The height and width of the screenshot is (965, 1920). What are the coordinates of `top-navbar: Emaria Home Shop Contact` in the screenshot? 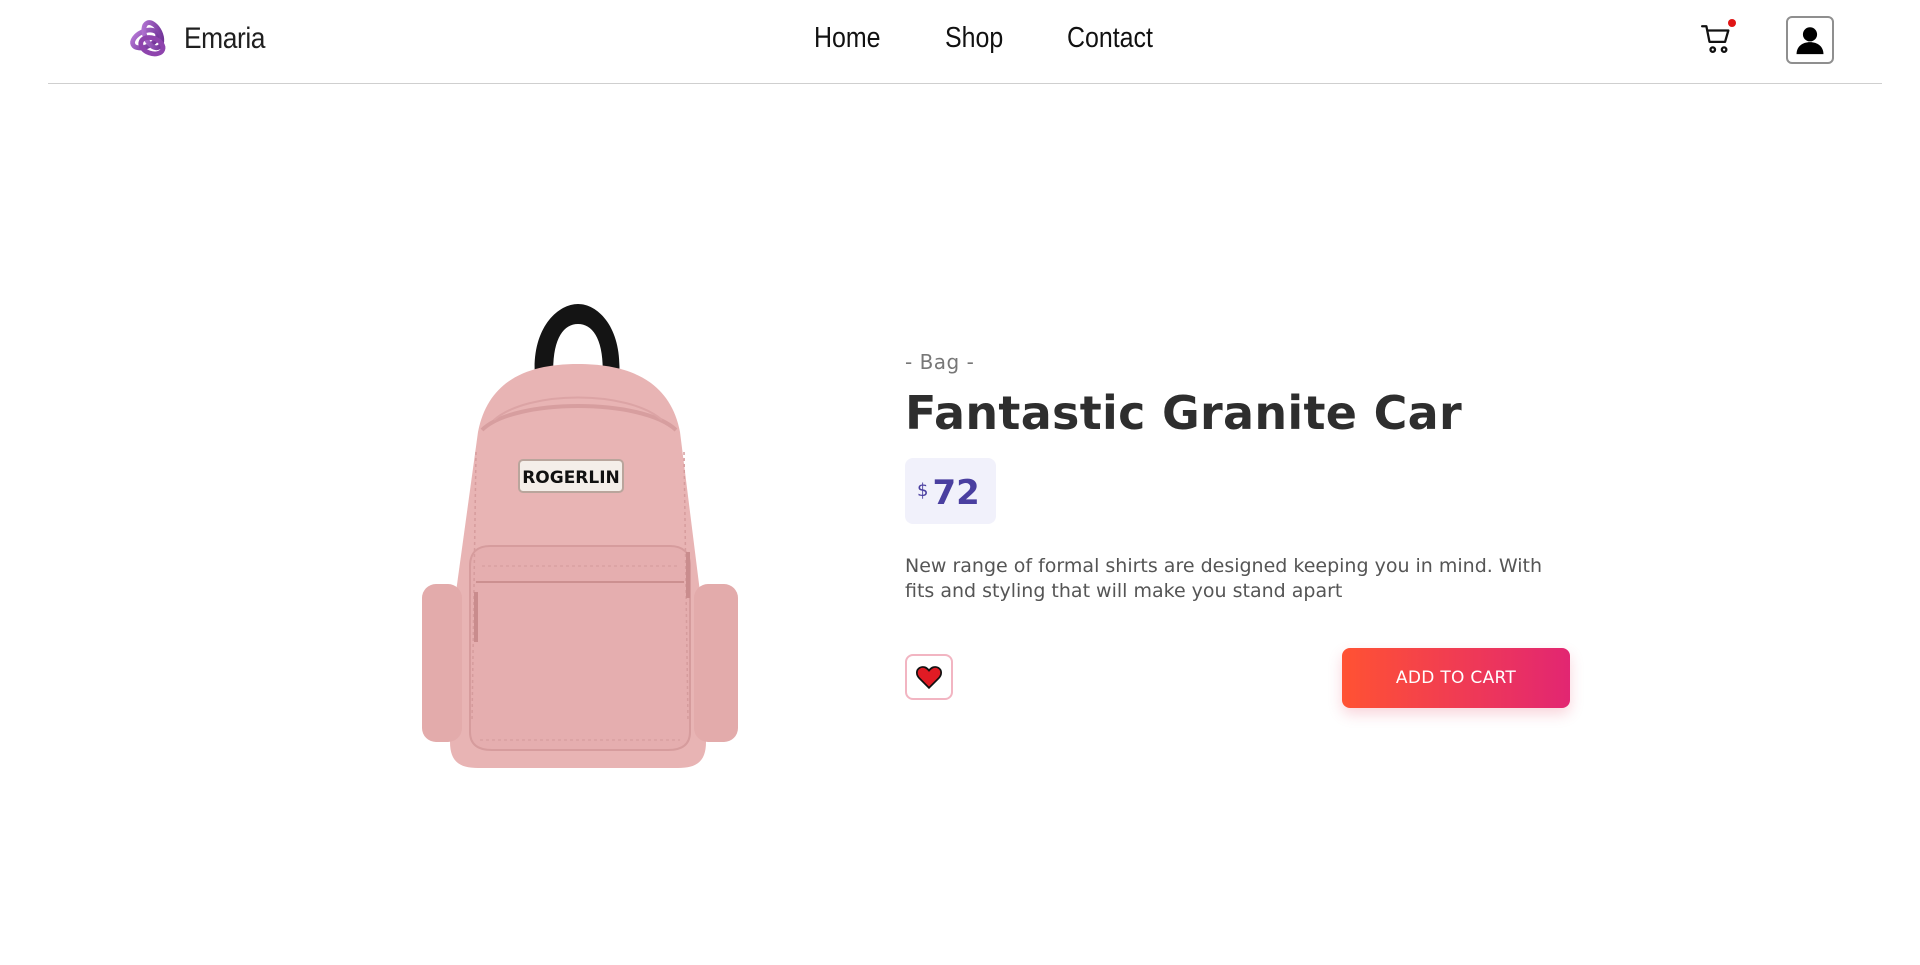 It's located at (965, 42).